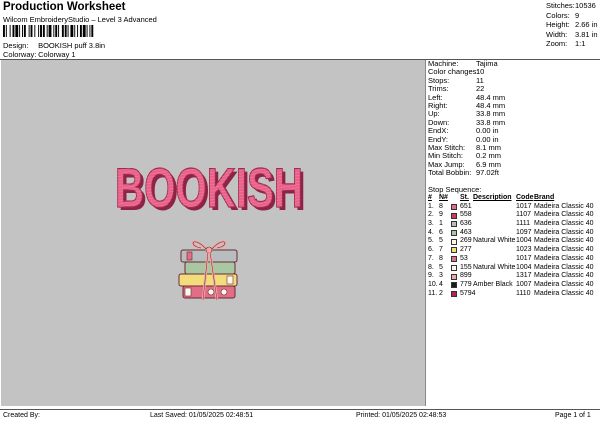 This screenshot has height=424, width=600. Describe the element at coordinates (431, 258) in the screenshot. I see `cell-num: 7.` at that location.